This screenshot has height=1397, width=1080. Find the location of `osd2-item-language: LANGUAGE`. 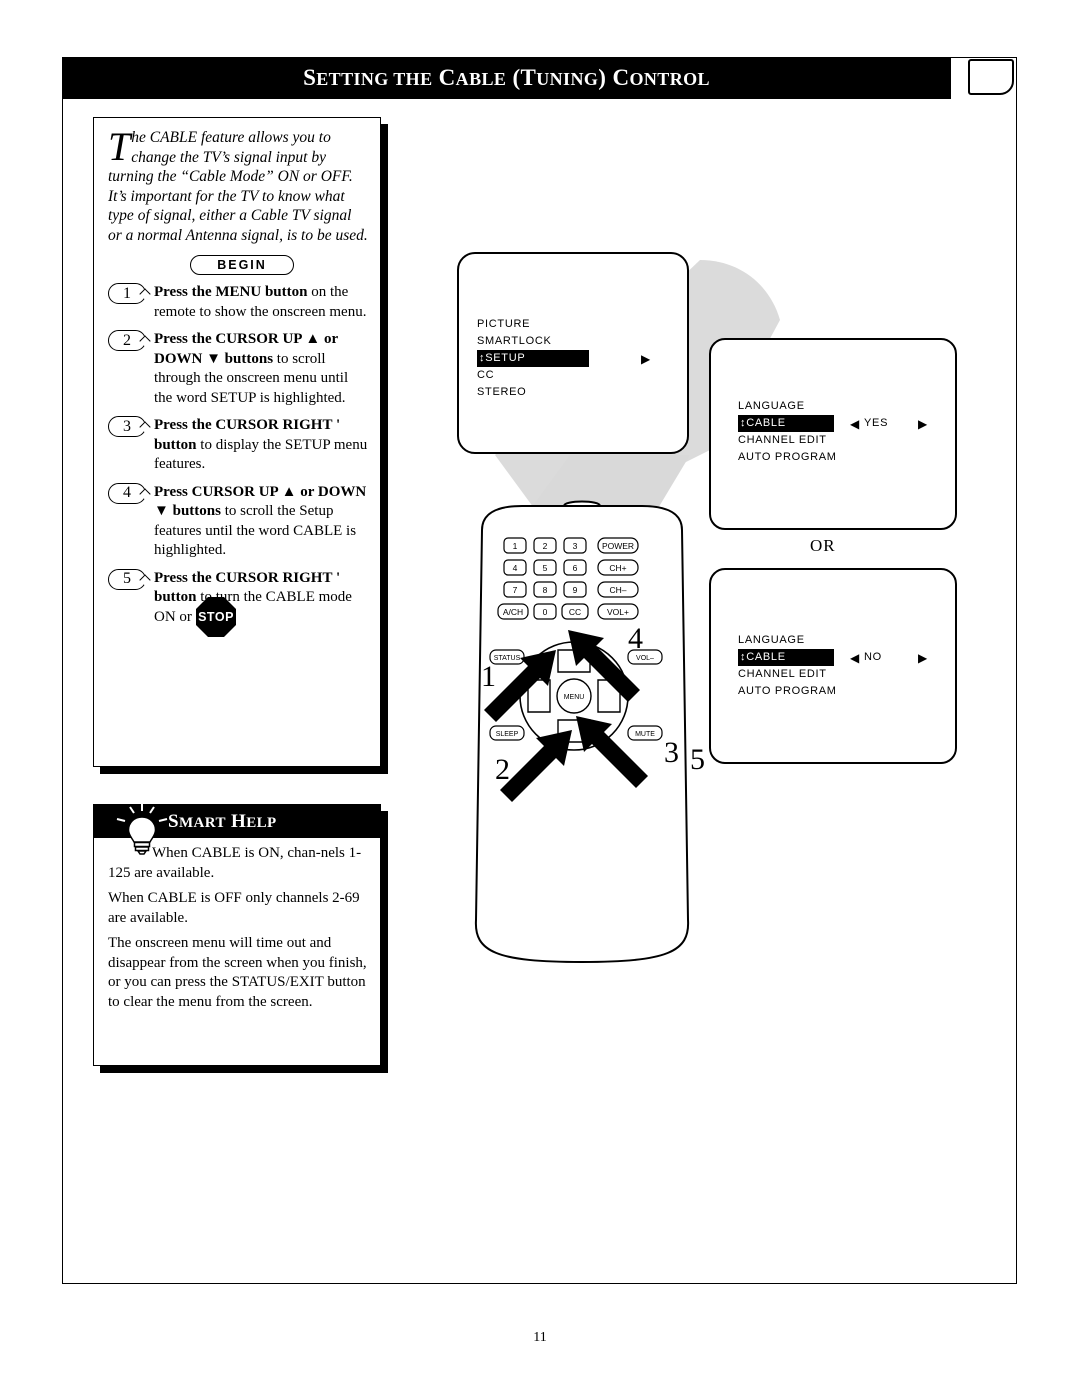

osd2-item-language: LANGUAGE is located at coordinates (787, 406).